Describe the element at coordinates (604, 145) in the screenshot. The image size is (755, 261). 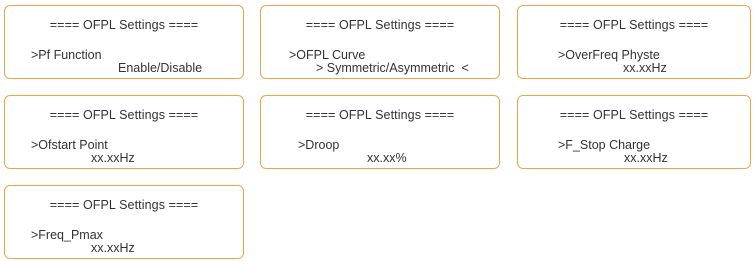
I see `menu-item-f-stop-charge: >F_Stop Charge` at that location.